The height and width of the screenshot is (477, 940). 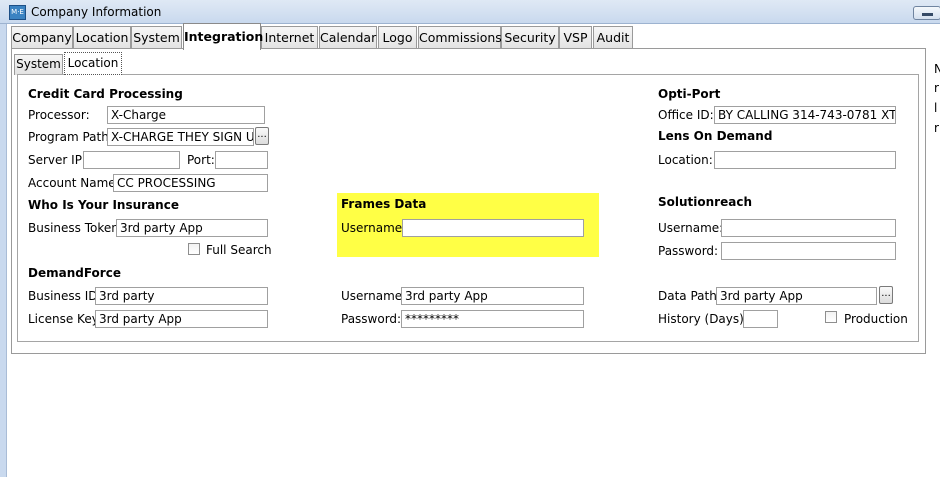 What do you see at coordinates (371, 319) in the screenshot?
I see `password-label-2: Password:` at bounding box center [371, 319].